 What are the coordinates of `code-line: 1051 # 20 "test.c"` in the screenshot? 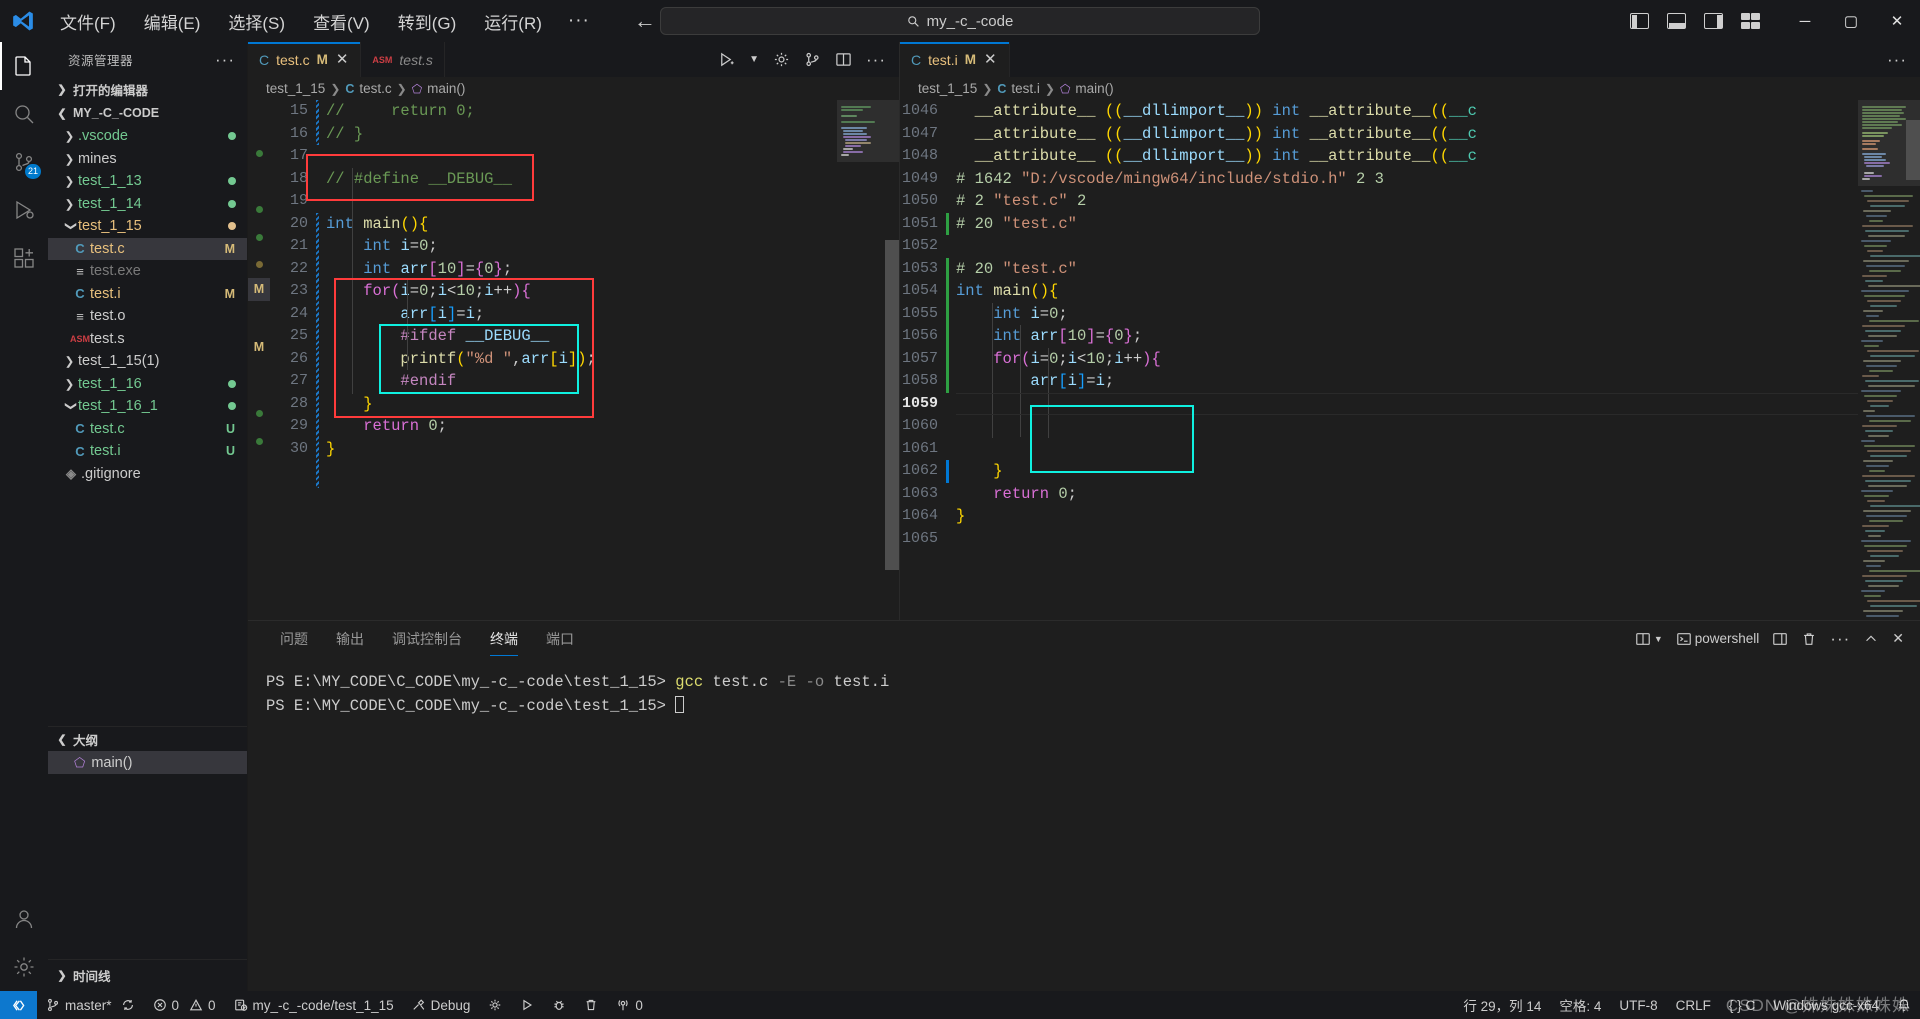 It's located at (1410, 223).